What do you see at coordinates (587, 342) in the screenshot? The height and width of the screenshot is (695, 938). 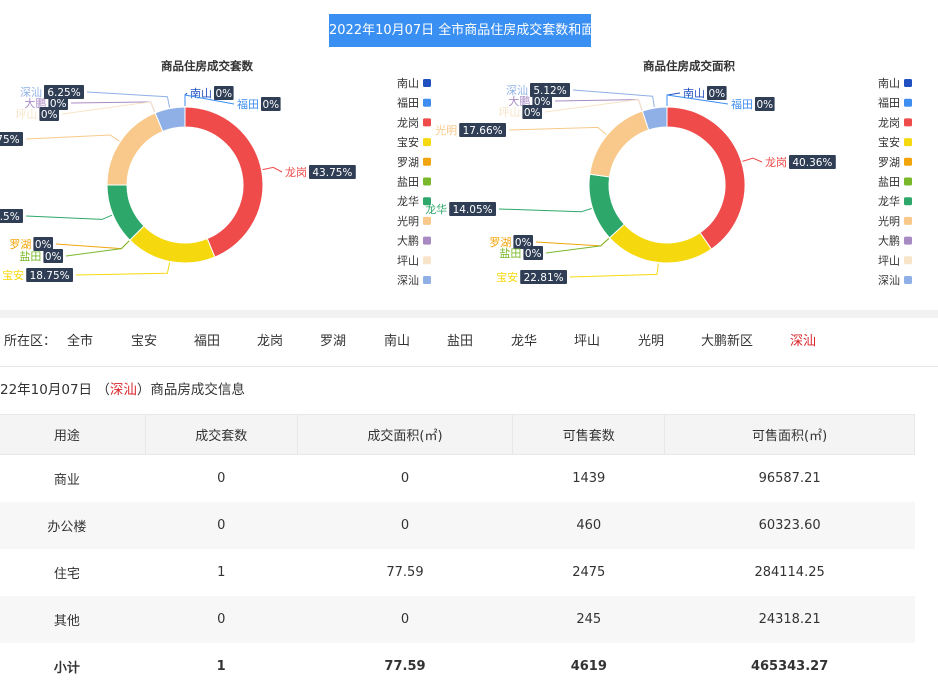 I see `district-tab-pingshan: 坪山` at bounding box center [587, 342].